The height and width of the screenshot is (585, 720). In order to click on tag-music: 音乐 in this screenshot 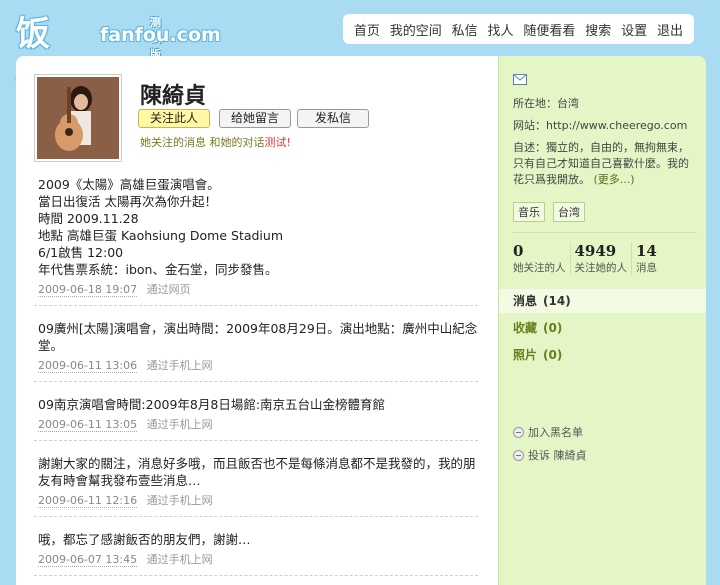, I will do `click(529, 212)`.